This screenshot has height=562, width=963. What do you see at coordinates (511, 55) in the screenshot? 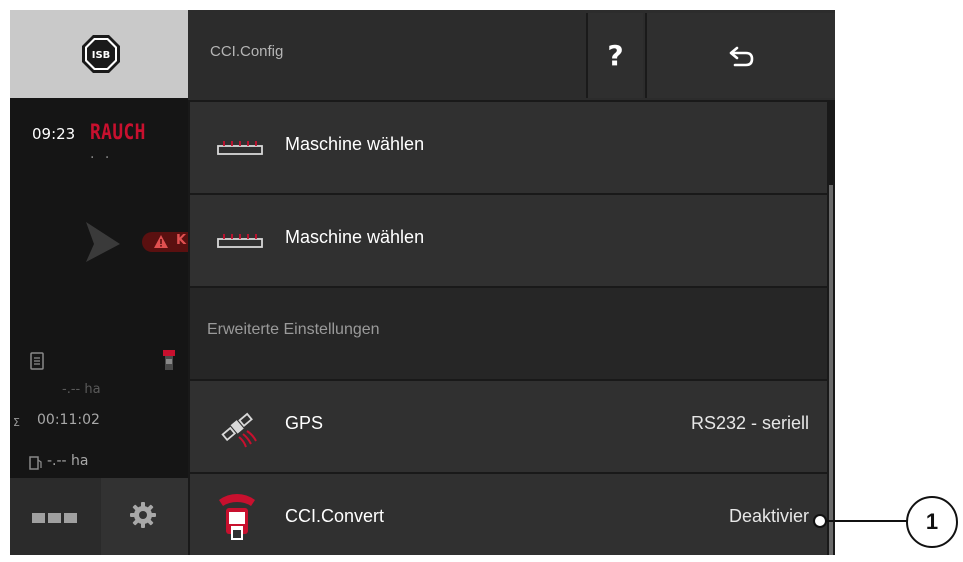
I see `header-bar: CCI.Config ?` at bounding box center [511, 55].